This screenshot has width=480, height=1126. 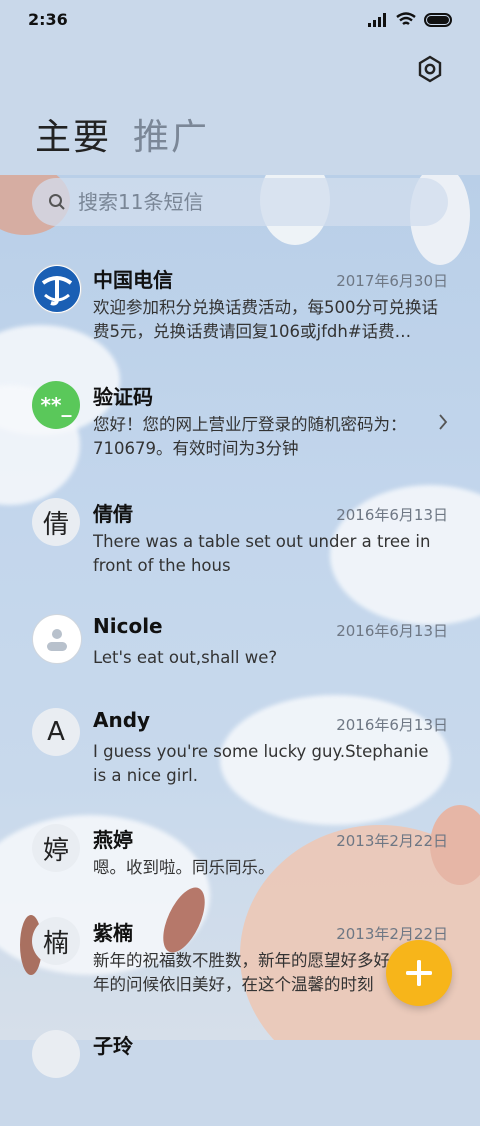 I want to click on message-preview: 嗯。收到啦。同乐同乐。, so click(x=184, y=867).